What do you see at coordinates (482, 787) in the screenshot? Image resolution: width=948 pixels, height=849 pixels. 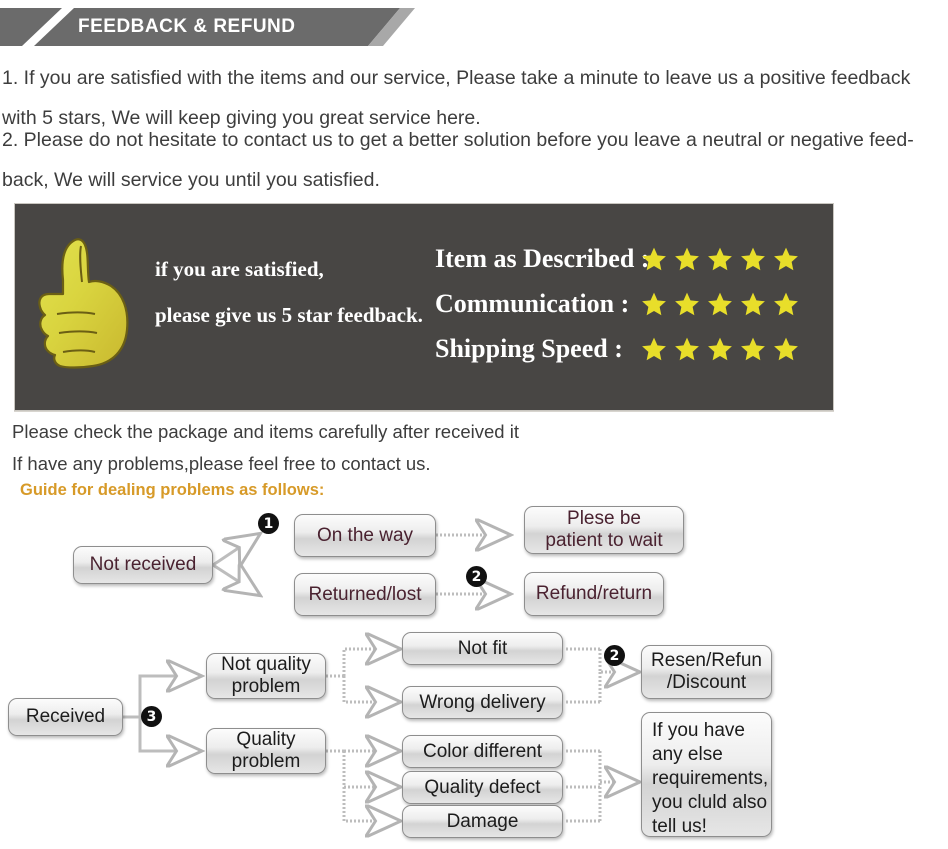 I see `flow-node-quality-defect: Quality defect` at bounding box center [482, 787].